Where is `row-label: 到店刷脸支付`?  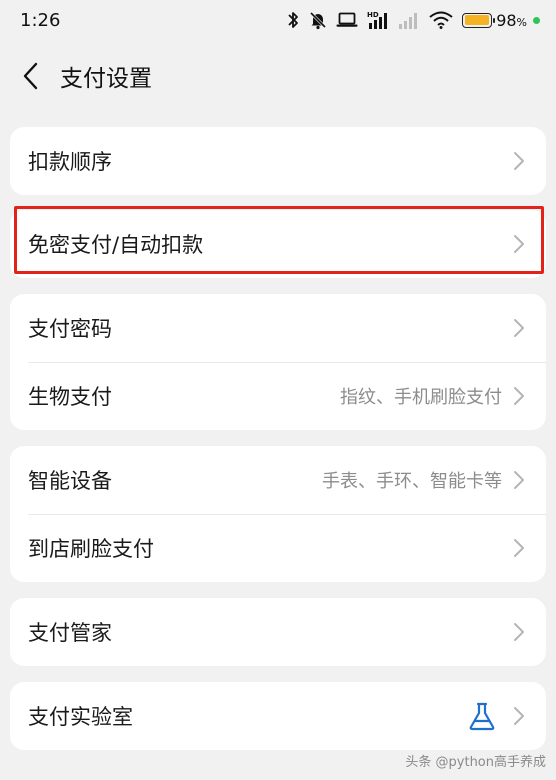 row-label: 到店刷脸支付 is located at coordinates (91, 549).